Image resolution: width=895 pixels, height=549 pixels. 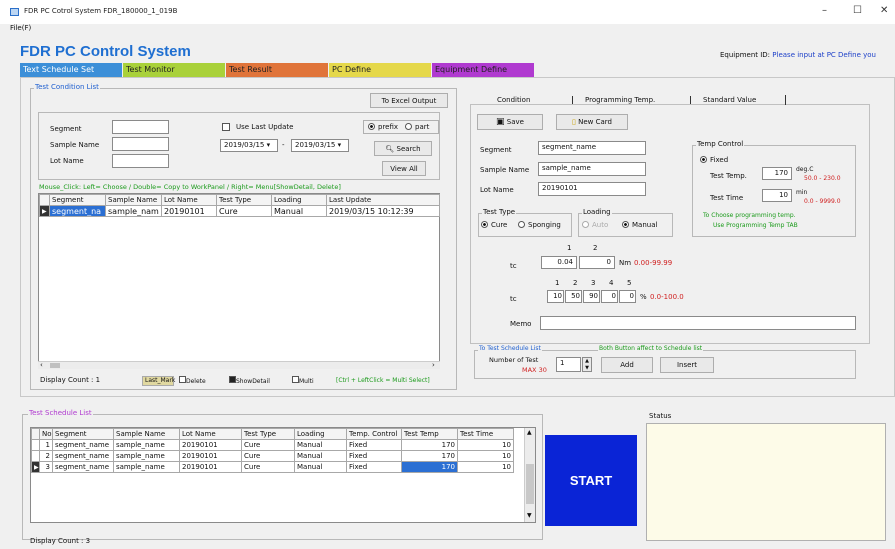 I want to click on tc-percent-field-4: 0, so click(x=609, y=296).